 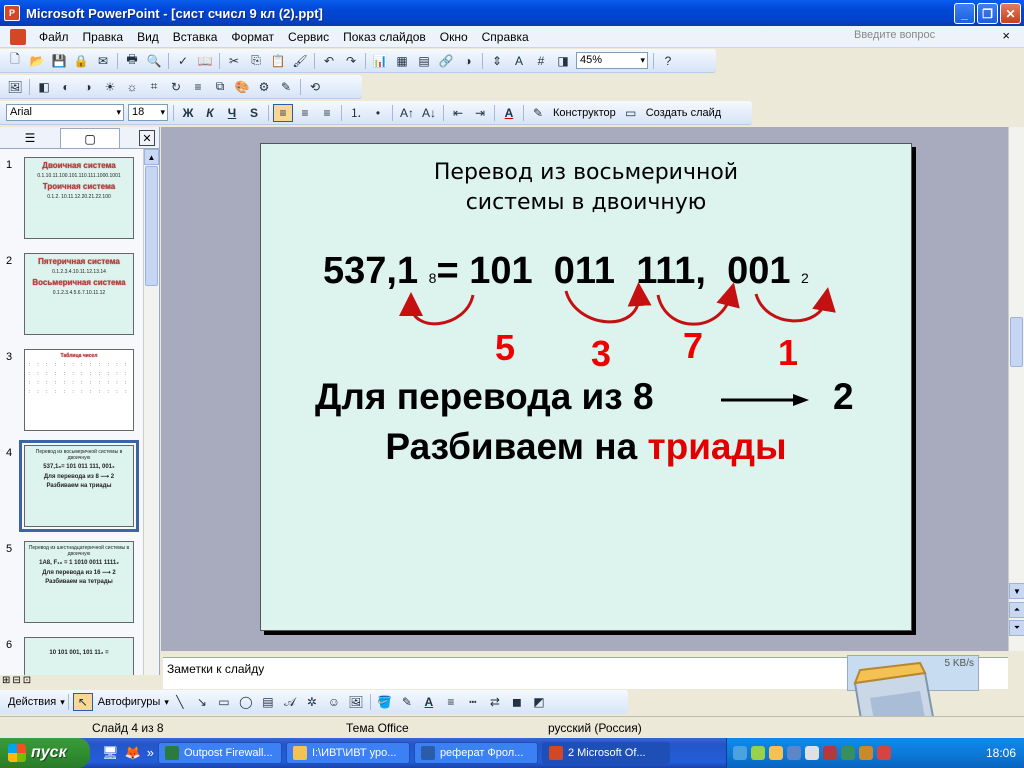 I want to click on menu-insert: Вставка, so click(x=195, y=37).